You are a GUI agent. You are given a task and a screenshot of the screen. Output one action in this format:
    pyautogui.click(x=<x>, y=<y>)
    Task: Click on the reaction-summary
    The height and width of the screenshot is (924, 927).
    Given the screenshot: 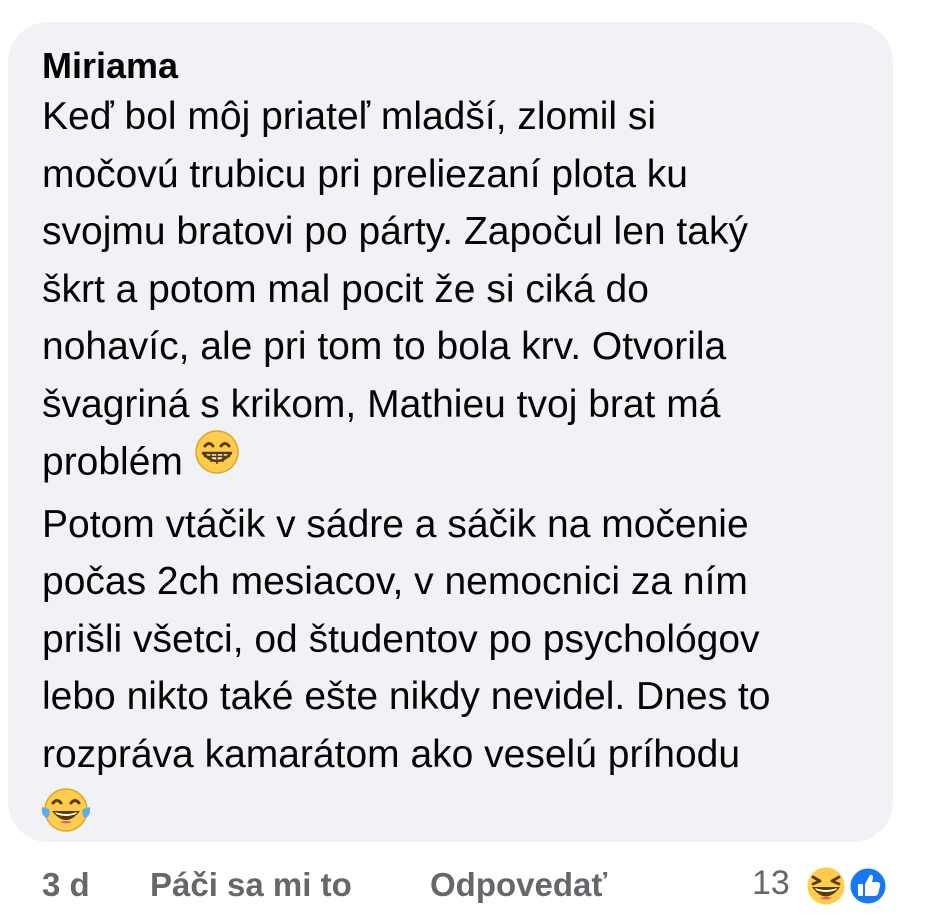 What is the action you would take?
    pyautogui.click(x=852, y=886)
    